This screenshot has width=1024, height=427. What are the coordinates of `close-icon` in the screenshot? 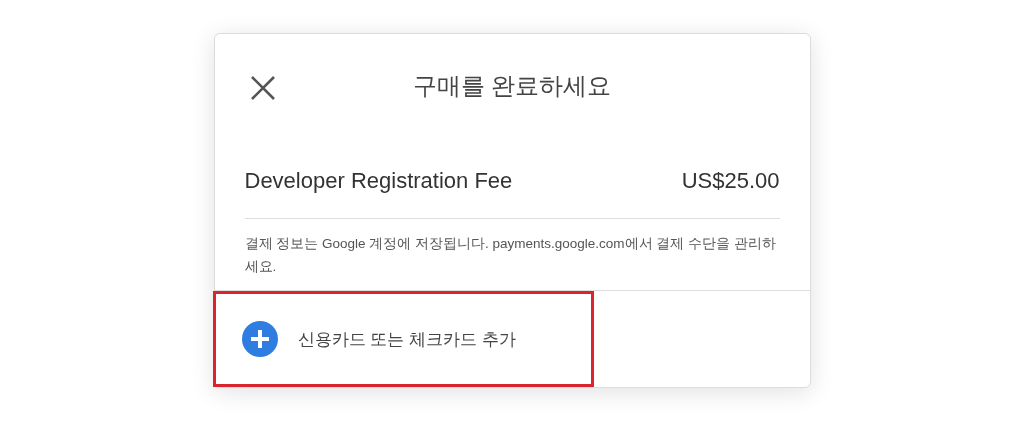 It's located at (262, 88).